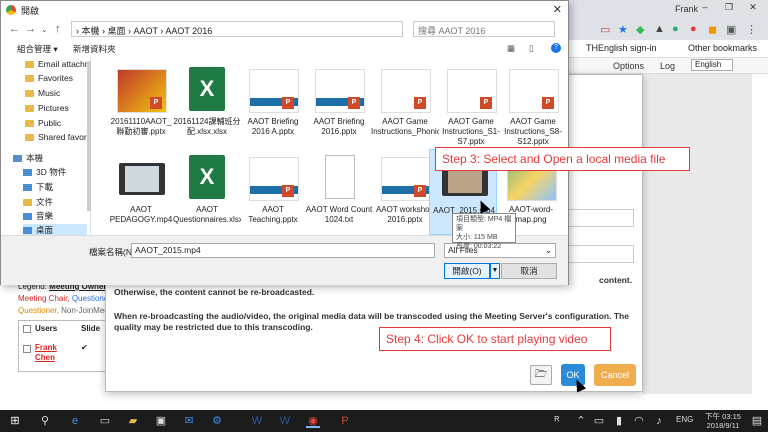 This screenshot has width=768, height=432. I want to click on filename-label: 檔案名稱(N):, so click(113, 252).